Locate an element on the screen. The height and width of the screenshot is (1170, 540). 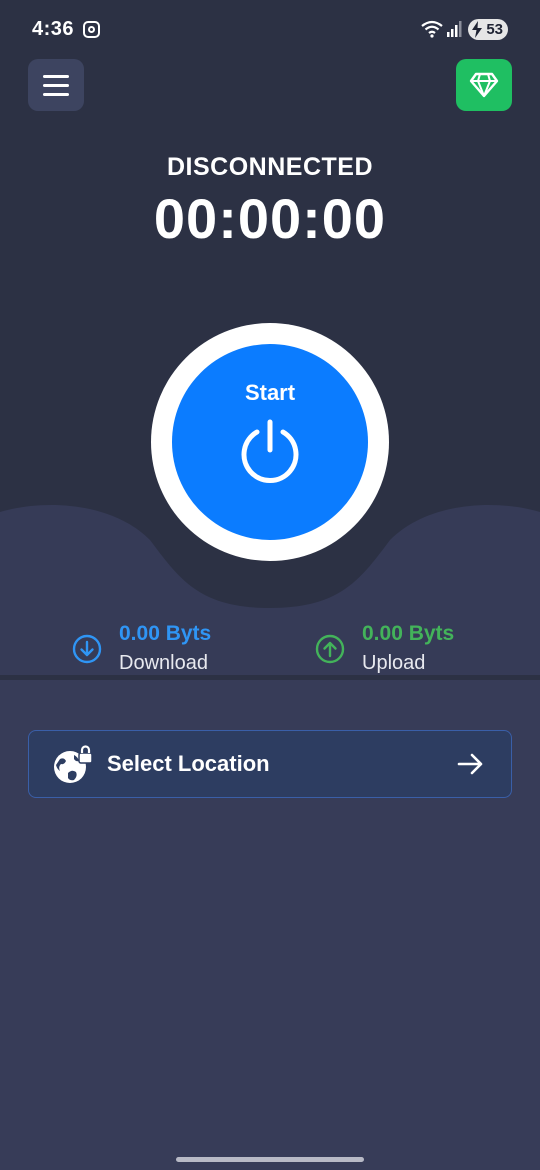
signal-icon is located at coordinates (454, 29).